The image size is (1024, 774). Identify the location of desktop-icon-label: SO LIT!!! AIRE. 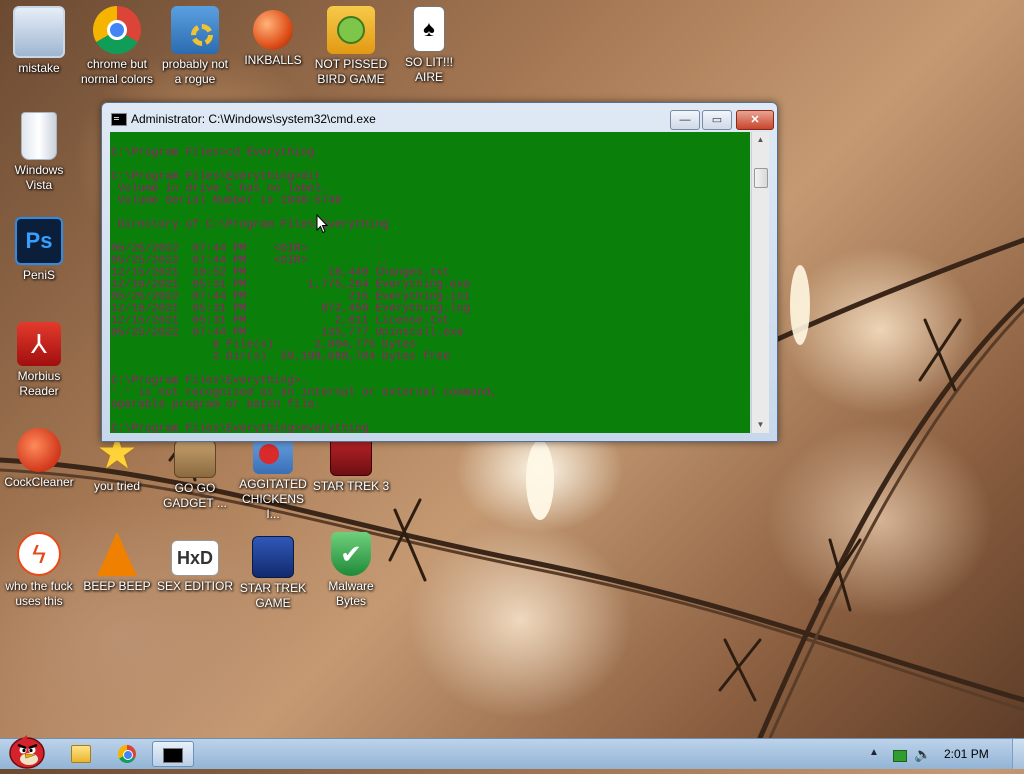
(428, 69).